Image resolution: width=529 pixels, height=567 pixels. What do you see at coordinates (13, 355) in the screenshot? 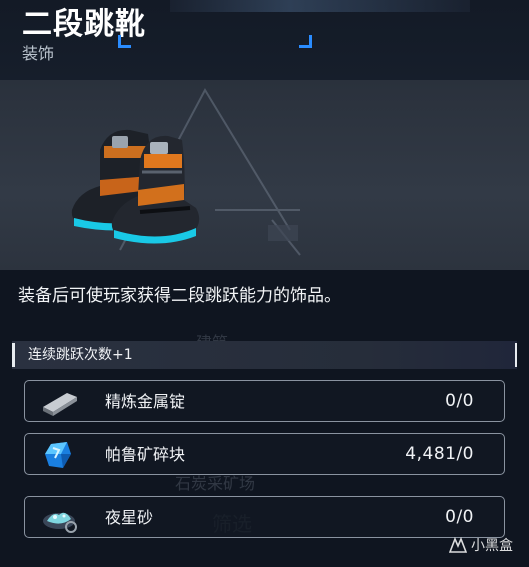
I see `effect-left-edge` at bounding box center [13, 355].